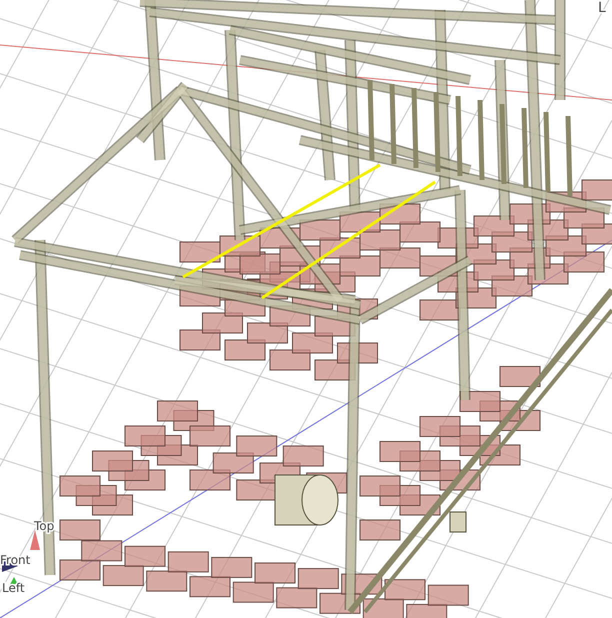  What do you see at coordinates (15, 560) in the screenshot?
I see `front-axis-label: Front` at bounding box center [15, 560].